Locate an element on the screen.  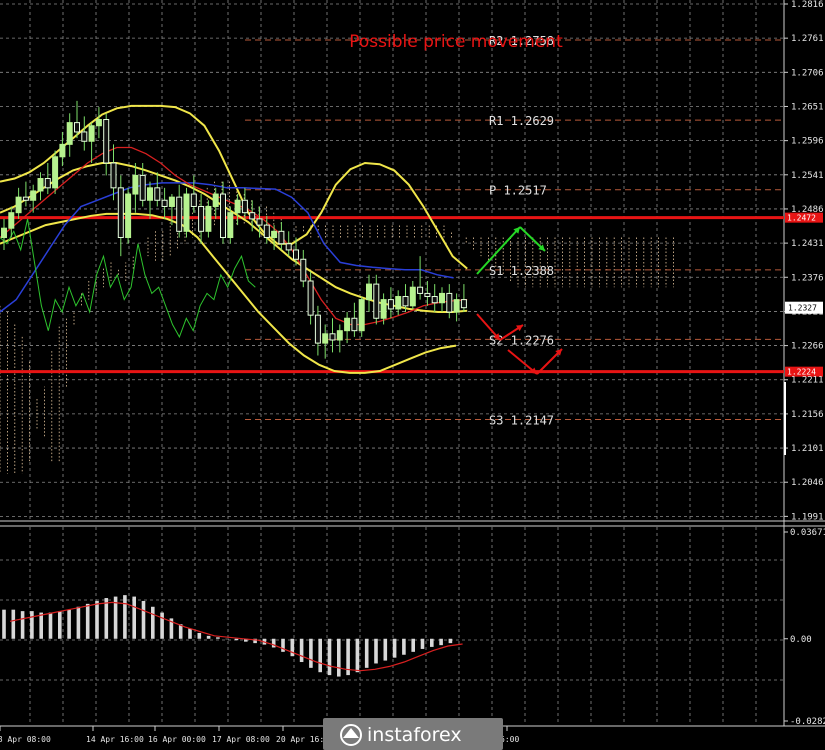
y-tick-label: 1.2431 is located at coordinates (807, 244).